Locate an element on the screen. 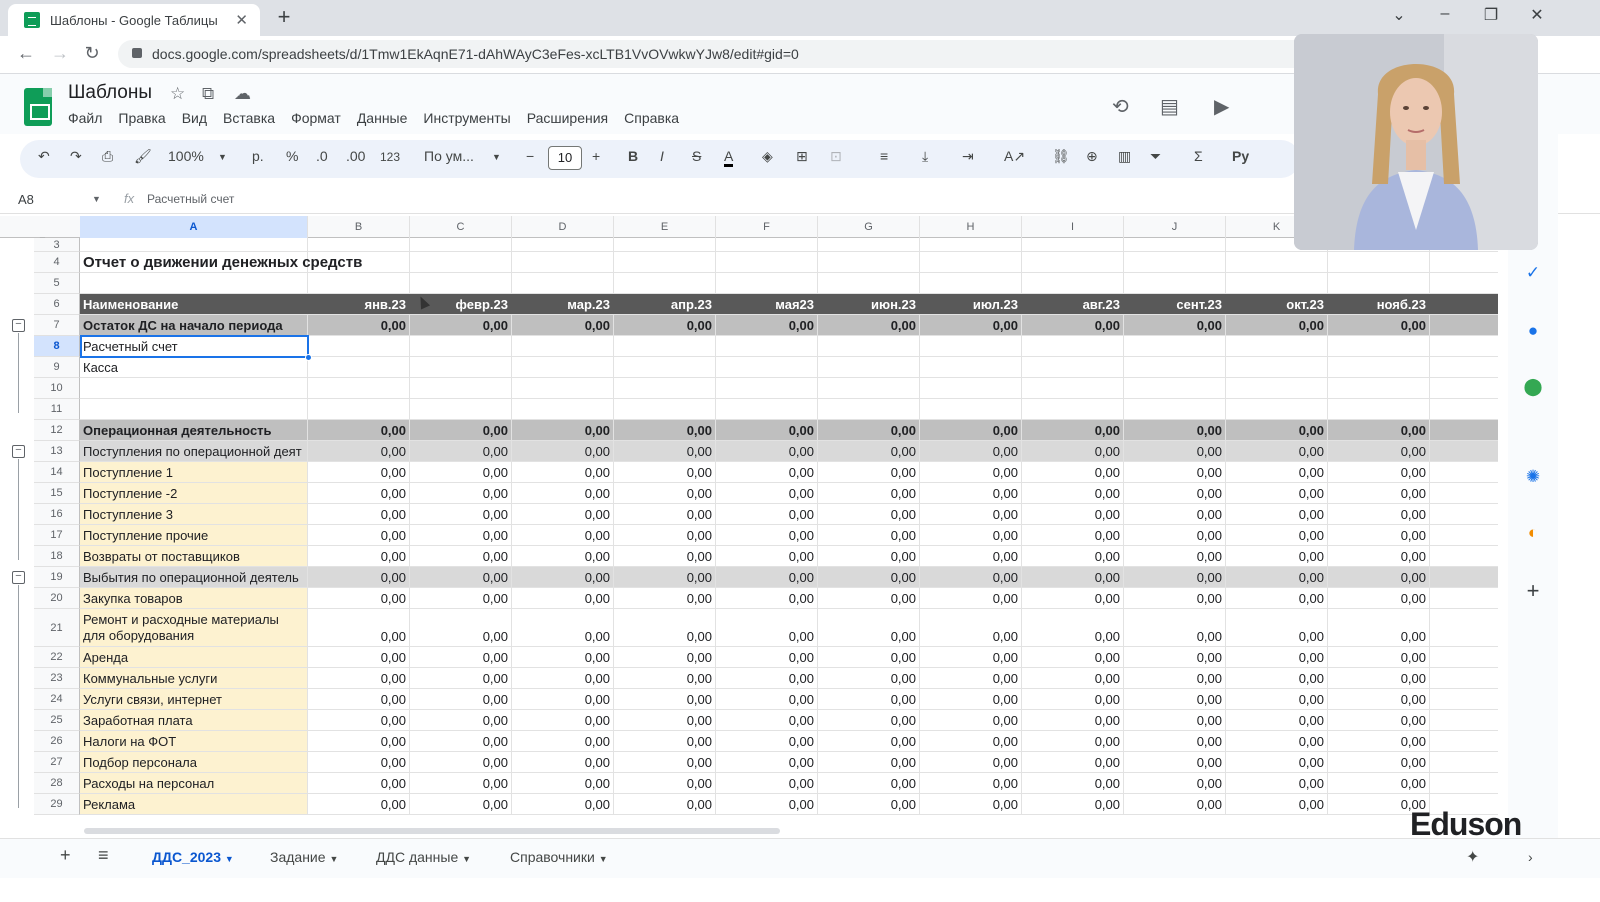  comments-icon: ▤ is located at coordinates (1169, 106).